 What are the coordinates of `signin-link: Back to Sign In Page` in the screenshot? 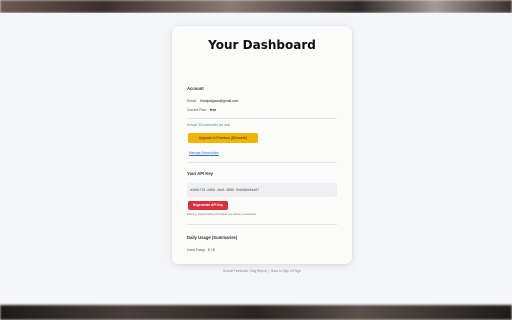 It's located at (286, 271).